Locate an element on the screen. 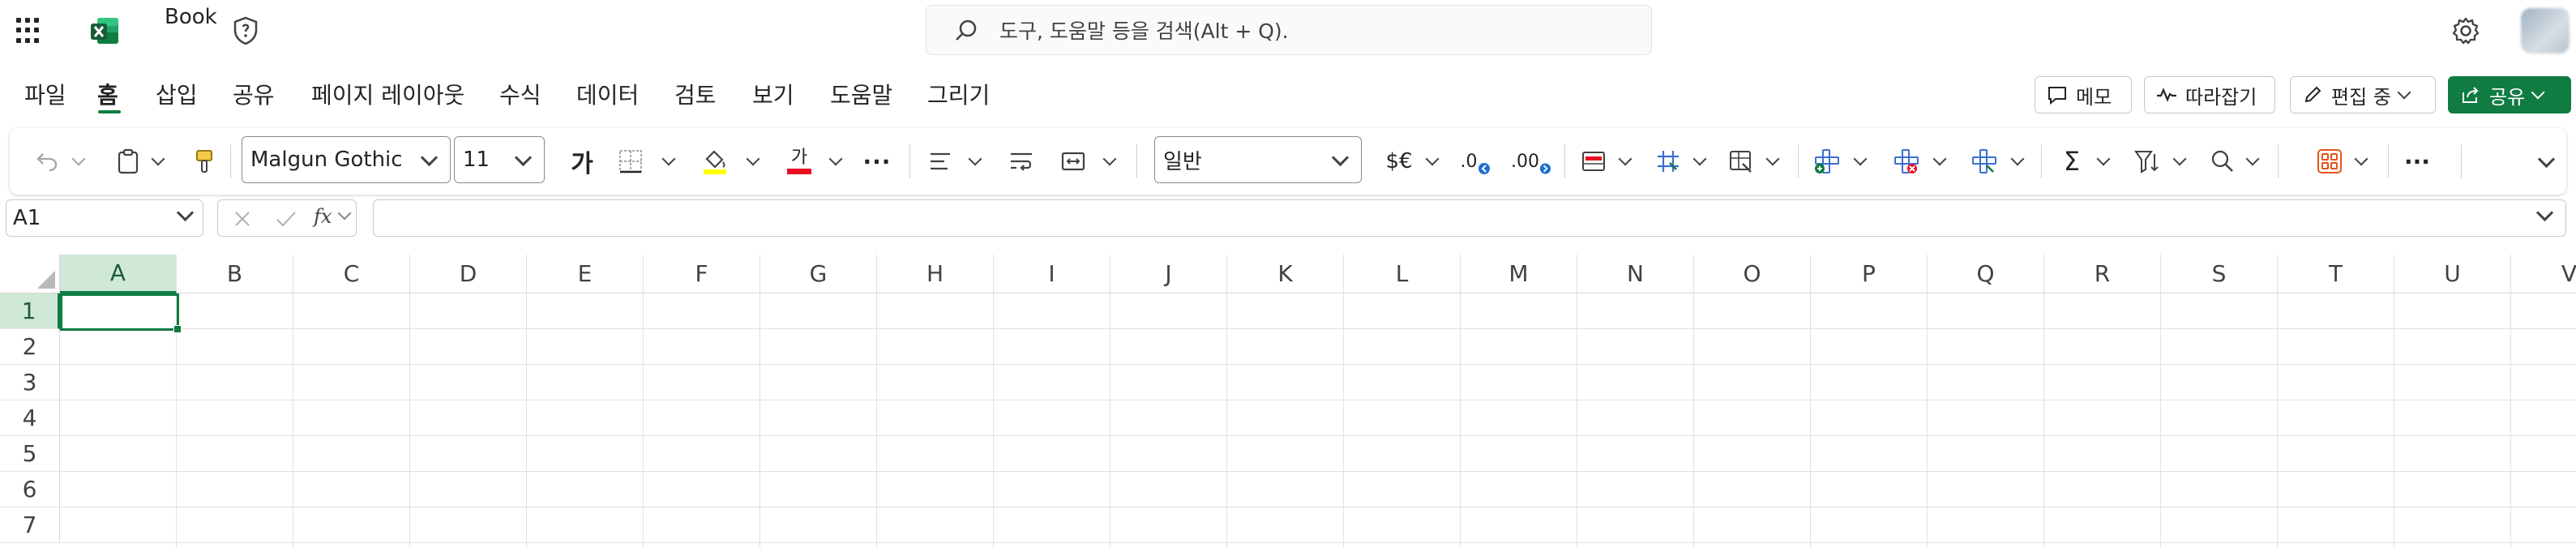 The image size is (2576, 548). document-title: Book is located at coordinates (191, 17).